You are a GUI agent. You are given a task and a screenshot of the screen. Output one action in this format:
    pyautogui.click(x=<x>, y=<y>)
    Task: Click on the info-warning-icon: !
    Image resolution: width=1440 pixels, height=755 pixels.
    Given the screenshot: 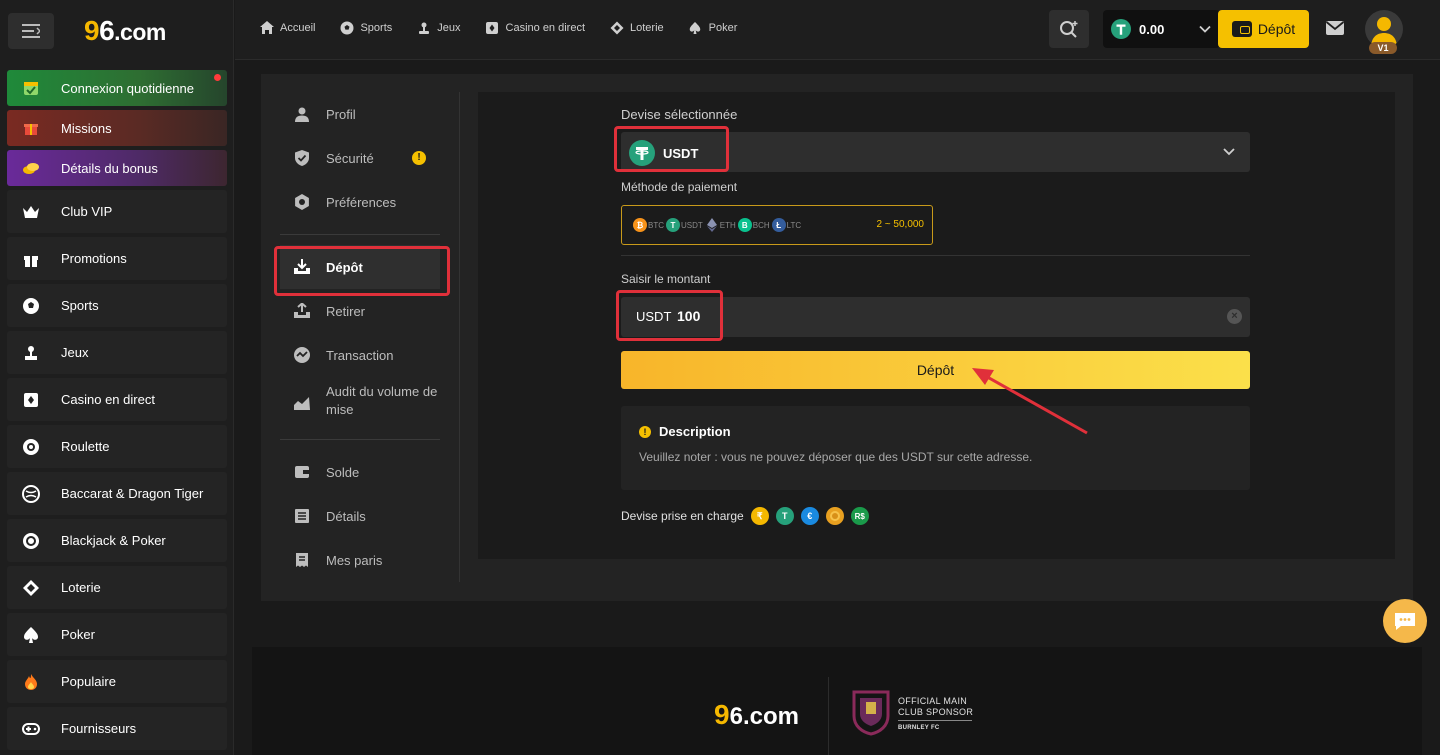 What is the action you would take?
    pyautogui.click(x=645, y=431)
    